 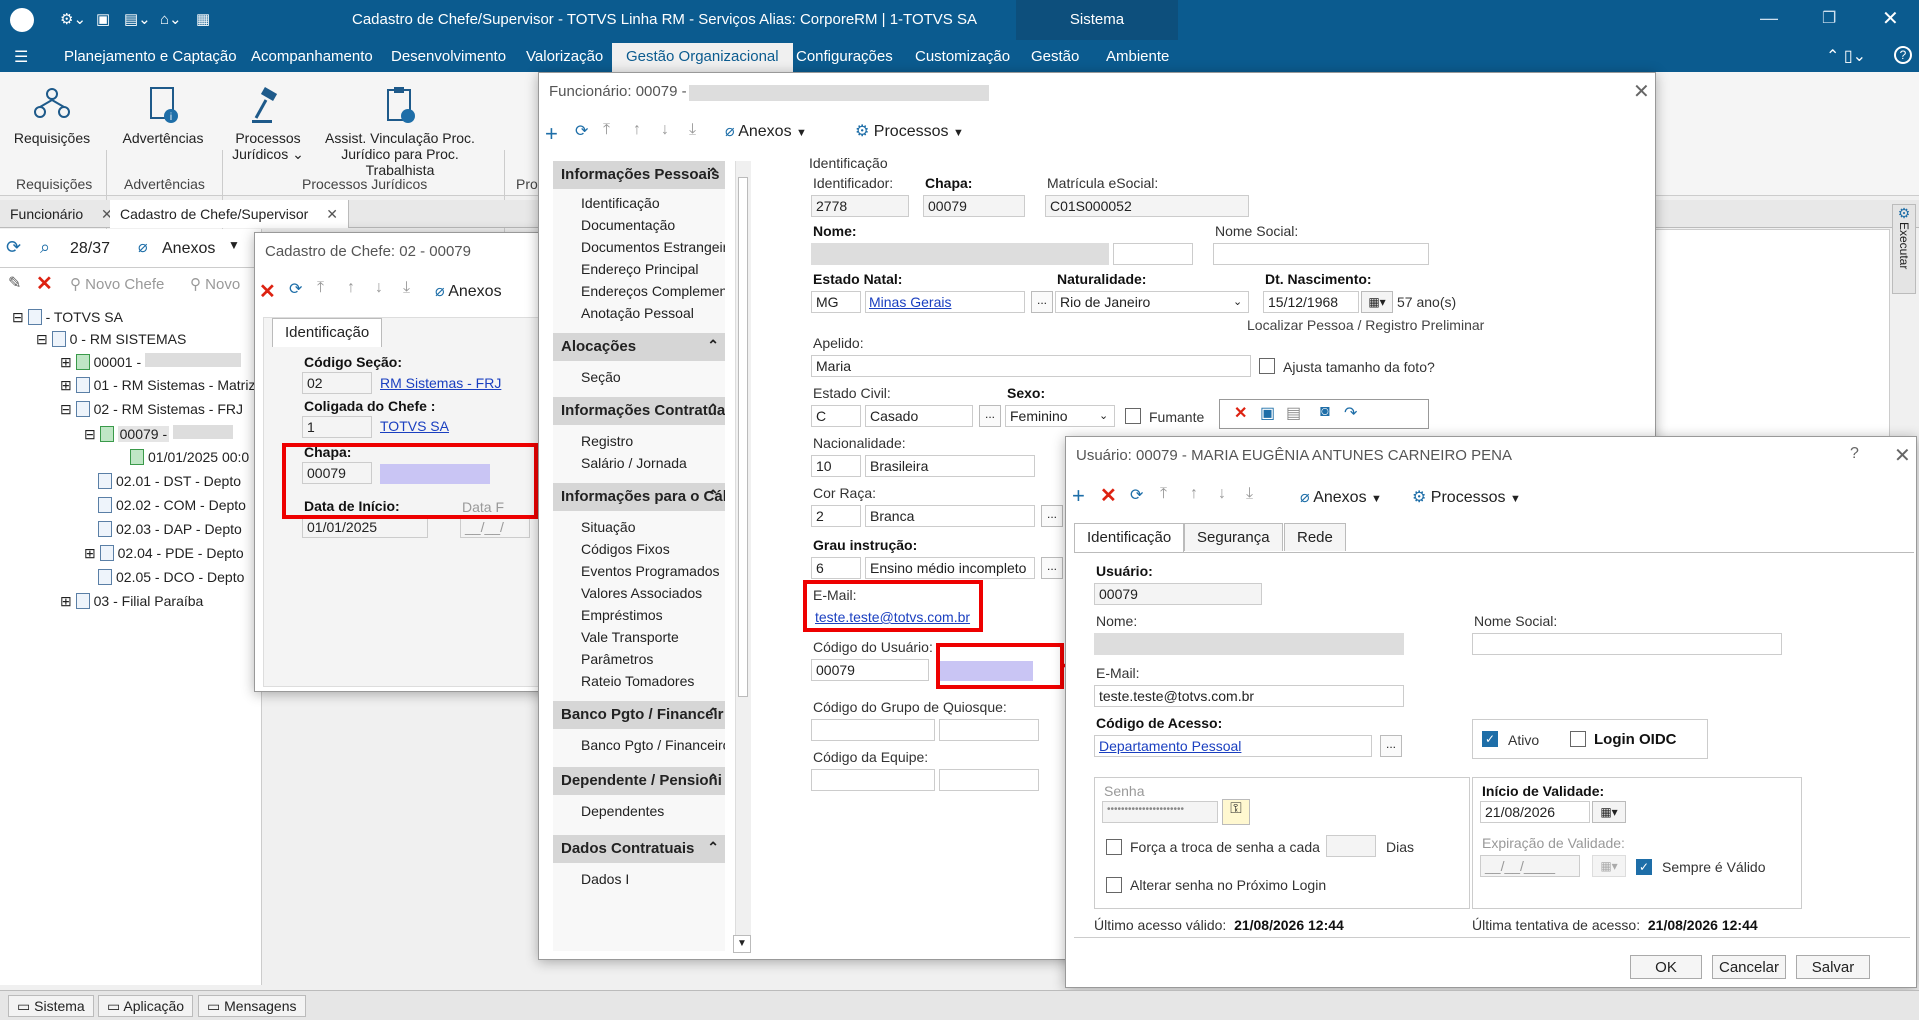 I want to click on nav-item: Dados I, so click(x=605, y=879).